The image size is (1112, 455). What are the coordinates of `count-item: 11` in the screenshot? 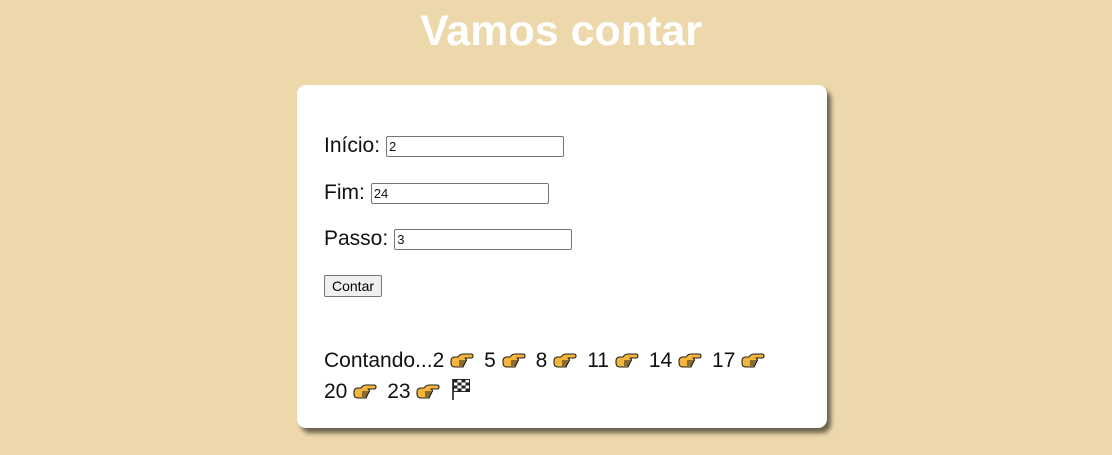 It's located at (614, 360).